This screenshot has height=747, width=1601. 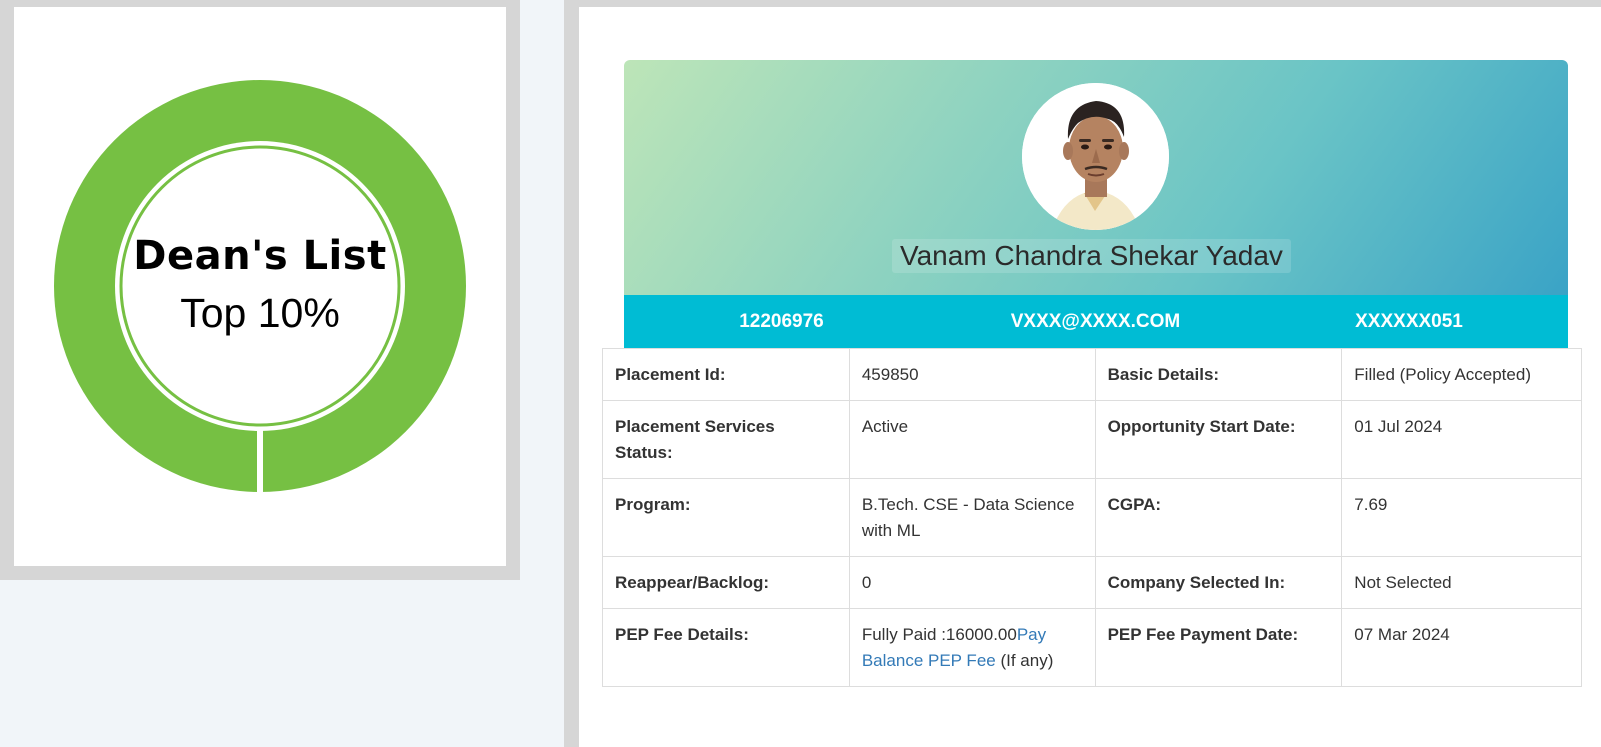 I want to click on detail-value: Filled (Policy Accepted), so click(x=1461, y=374).